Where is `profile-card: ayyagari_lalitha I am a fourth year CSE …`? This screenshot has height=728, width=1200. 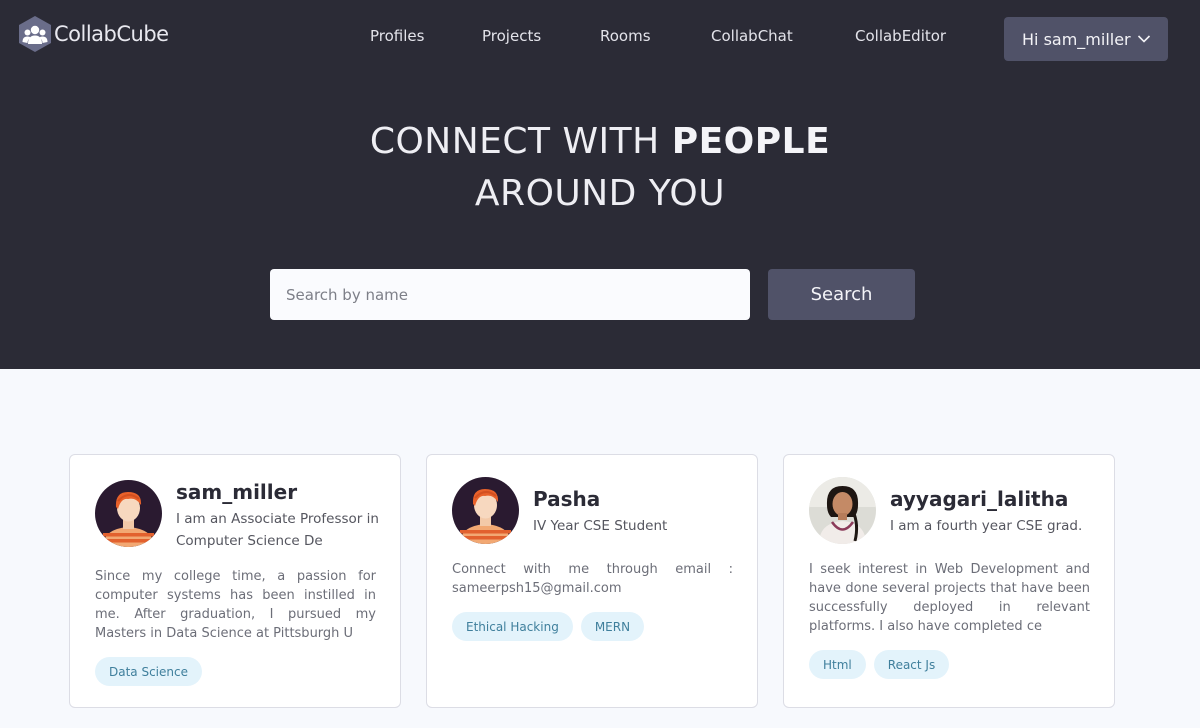 profile-card: ayyagari_lalitha I am a fourth year CSE … is located at coordinates (949, 581).